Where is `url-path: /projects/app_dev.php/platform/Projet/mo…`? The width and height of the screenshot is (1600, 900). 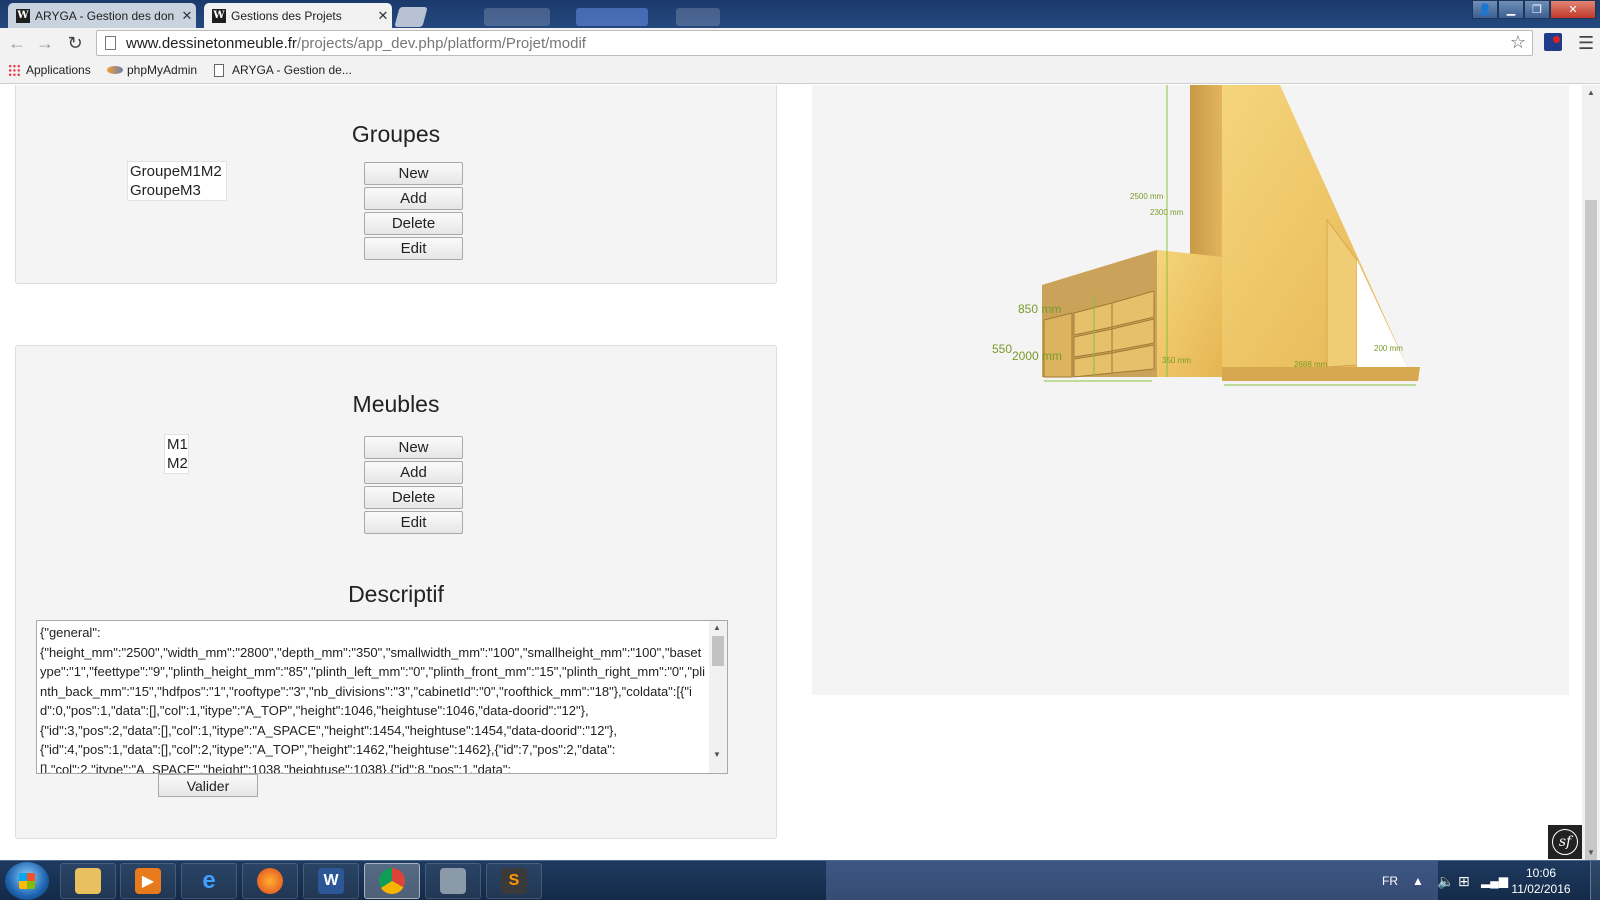
url-path: /projects/app_dev.php/platform/Projet/mo… is located at coordinates (441, 43).